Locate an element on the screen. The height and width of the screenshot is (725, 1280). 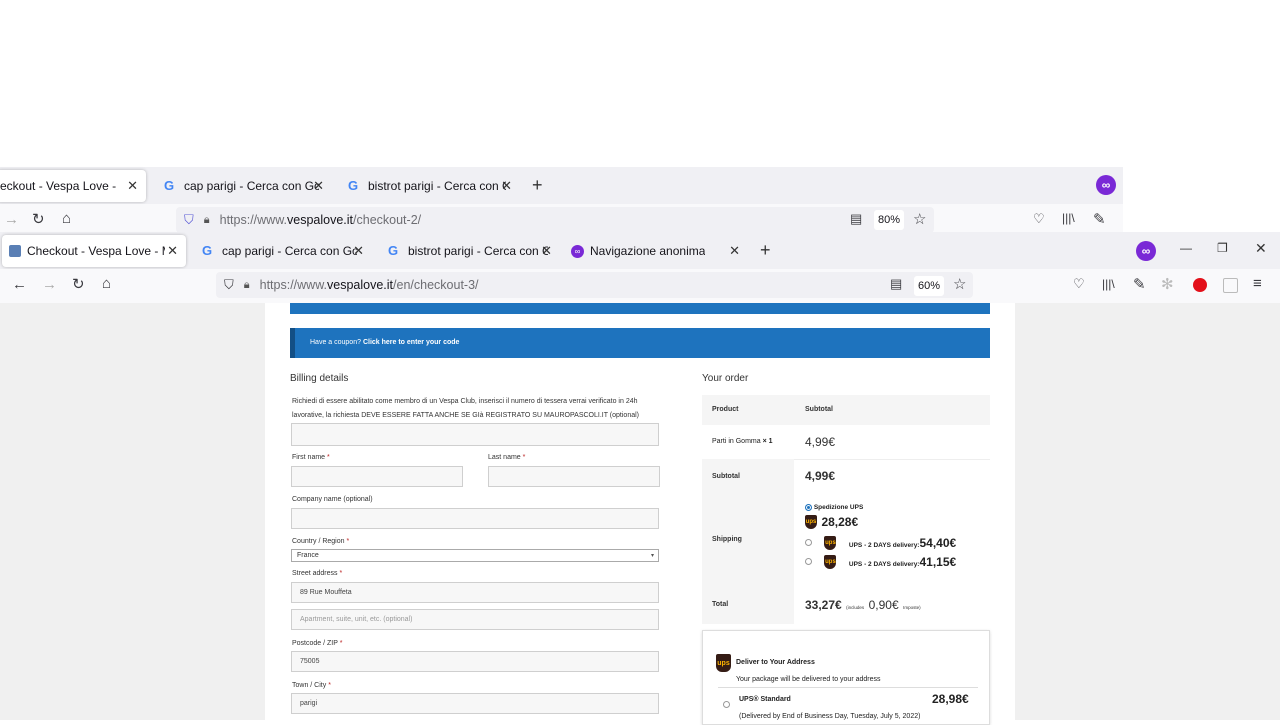
bg-tab-bistrot-parigi: G bistrot parigi - Cerca con Google ✕ is located at coordinates (426, 186).